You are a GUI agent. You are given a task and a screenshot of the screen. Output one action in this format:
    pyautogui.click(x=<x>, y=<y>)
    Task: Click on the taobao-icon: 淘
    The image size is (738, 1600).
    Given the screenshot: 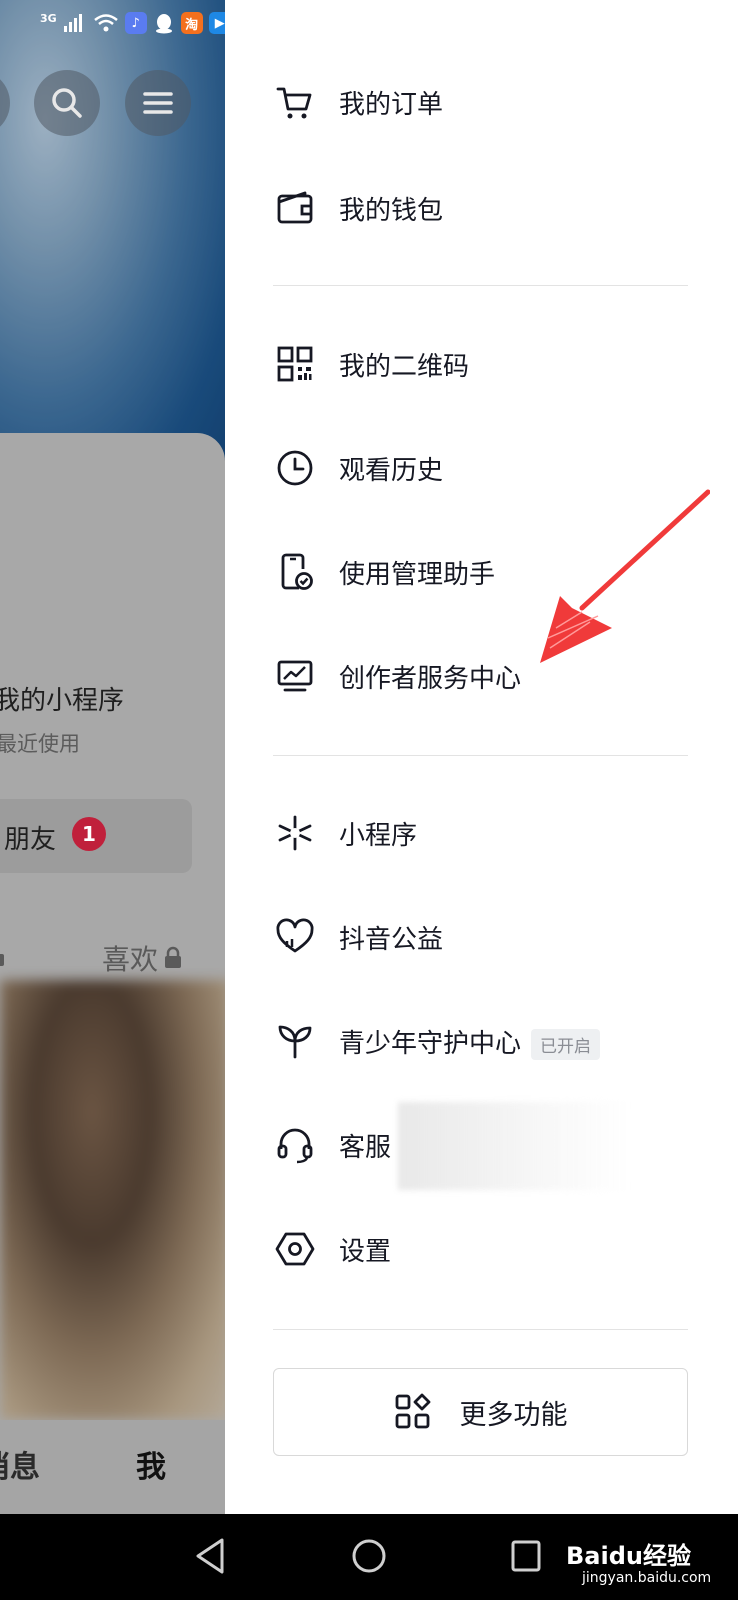 What is the action you would take?
    pyautogui.click(x=191, y=23)
    